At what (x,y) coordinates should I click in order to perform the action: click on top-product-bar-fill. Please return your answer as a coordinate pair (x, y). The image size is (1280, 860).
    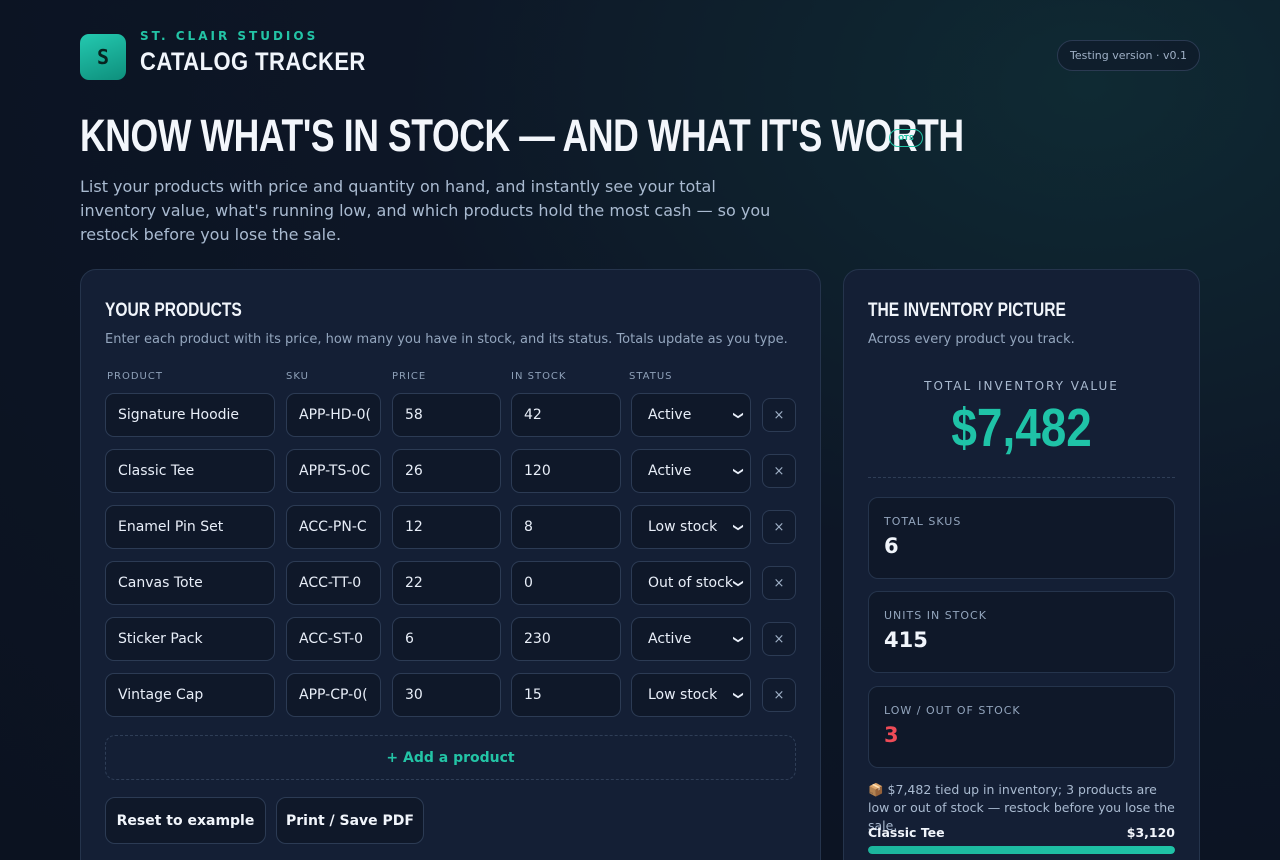
    Looking at the image, I should click on (1021, 850).